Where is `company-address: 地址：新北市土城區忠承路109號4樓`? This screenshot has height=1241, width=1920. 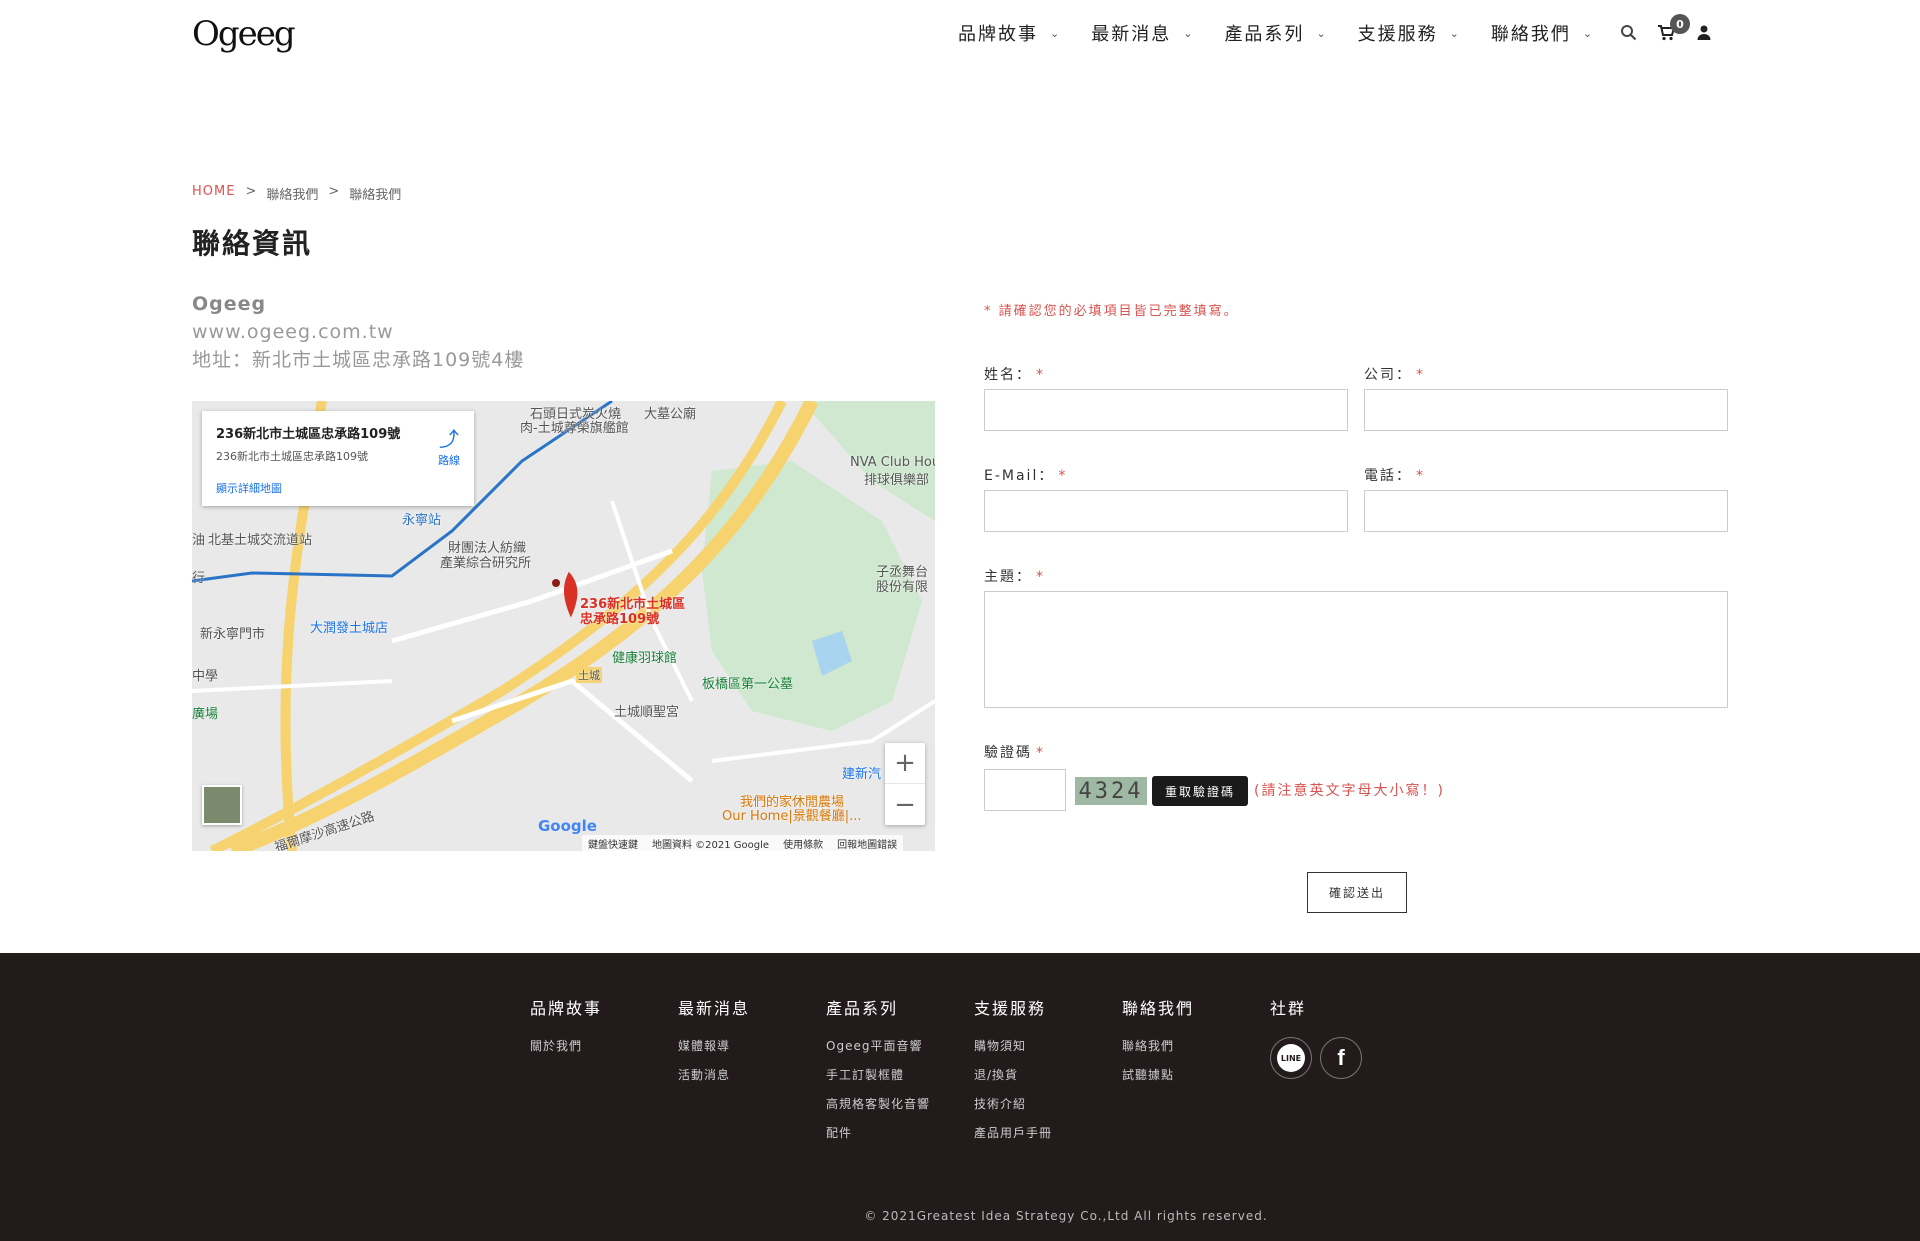
company-address: 地址：新北市土城區忠承路109號4樓 is located at coordinates (358, 360).